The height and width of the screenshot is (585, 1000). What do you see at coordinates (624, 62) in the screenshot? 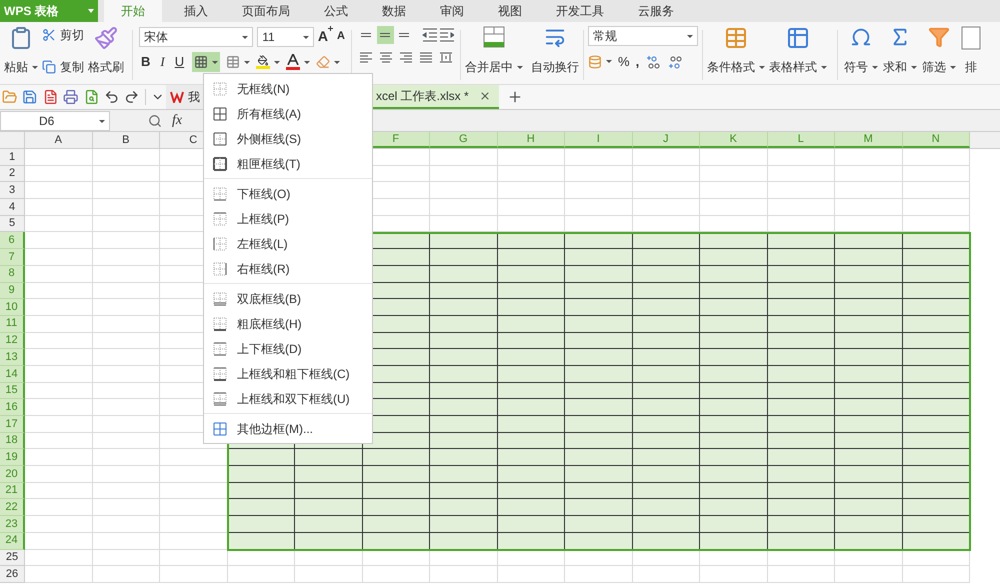
I see `percent-button: %` at bounding box center [624, 62].